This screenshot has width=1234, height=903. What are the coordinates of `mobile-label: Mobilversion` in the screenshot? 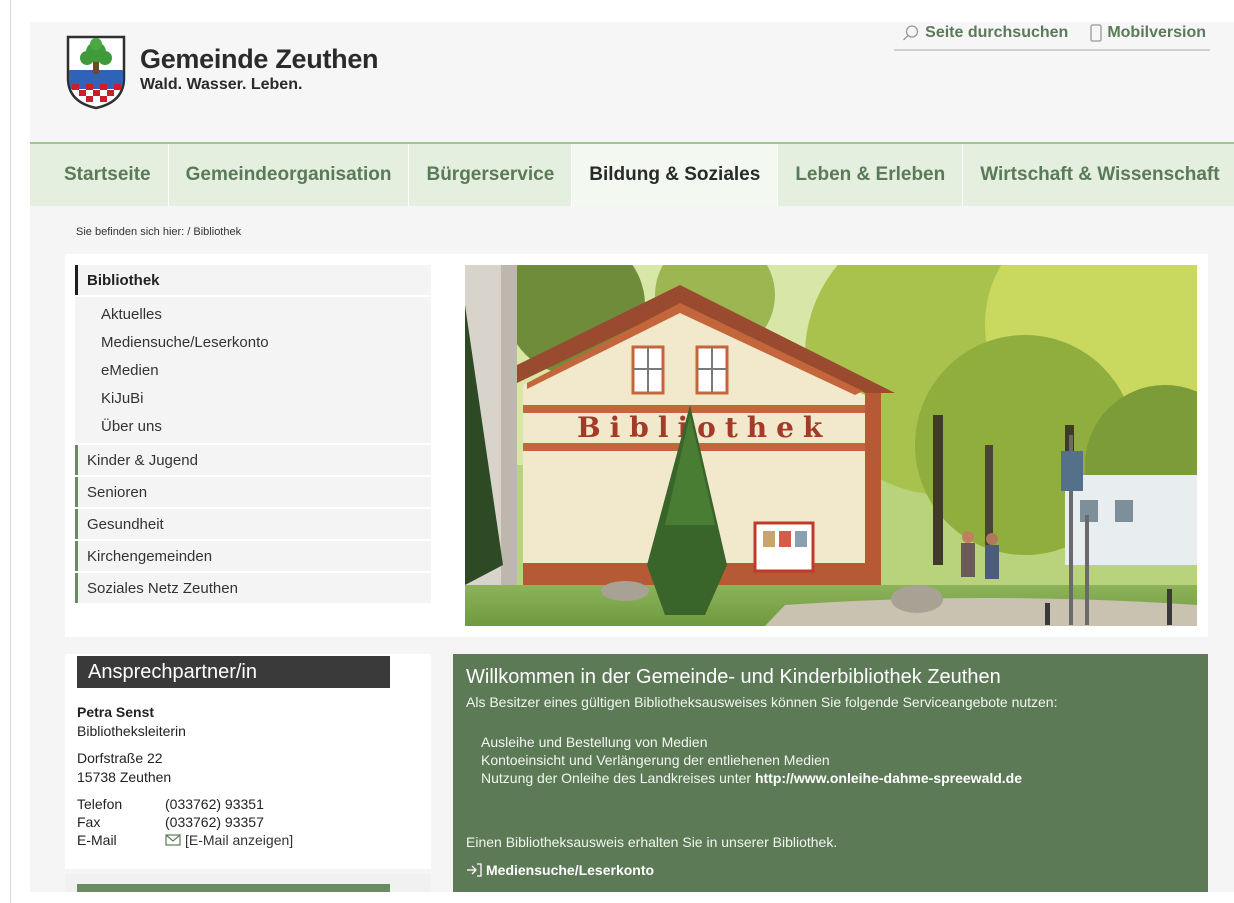 It's located at (1156, 32).